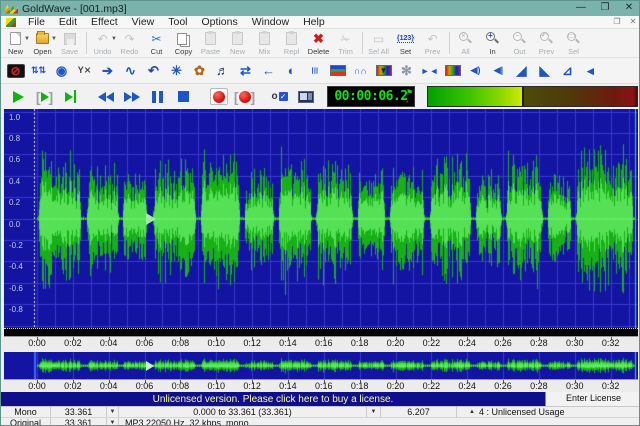  Describe the element at coordinates (18, 96) in the screenshot. I see `play-button` at that location.